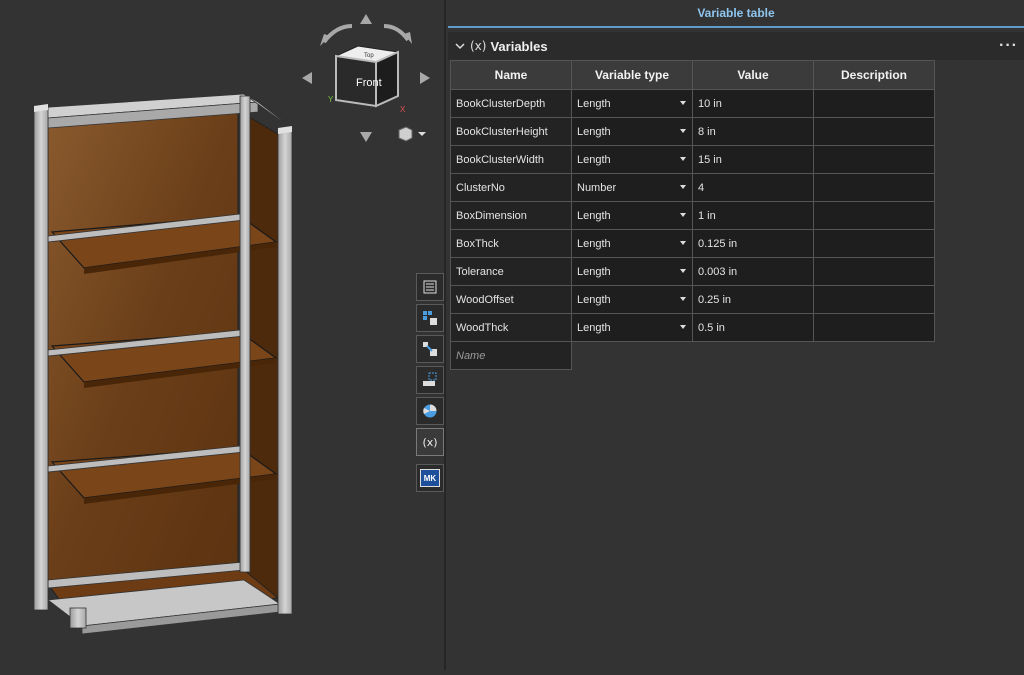 Image resolution: width=1024 pixels, height=675 pixels. What do you see at coordinates (1008, 46) in the screenshot?
I see `more-options-icon: ···` at bounding box center [1008, 46].